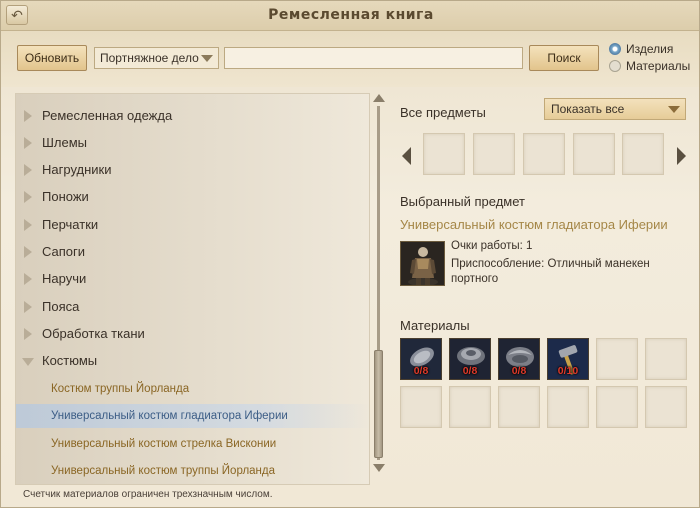  I want to click on scroll-down-arrow-icon, so click(379, 468).